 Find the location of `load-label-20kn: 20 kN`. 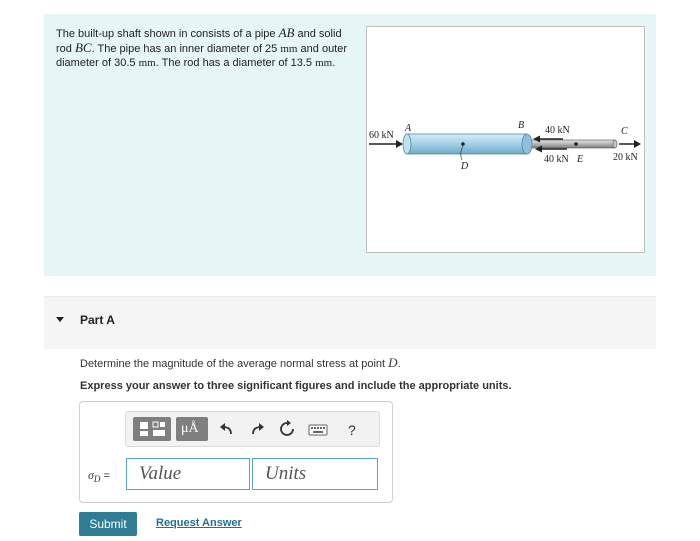

load-label-20kn: 20 kN is located at coordinates (625, 157).